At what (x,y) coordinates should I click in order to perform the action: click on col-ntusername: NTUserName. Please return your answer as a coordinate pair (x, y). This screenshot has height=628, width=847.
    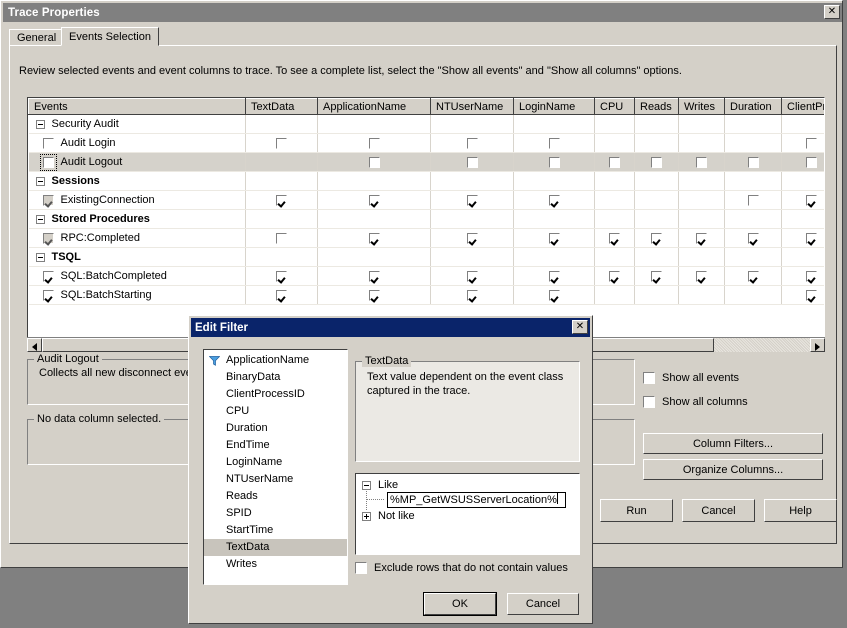
    Looking at the image, I should click on (472, 106).